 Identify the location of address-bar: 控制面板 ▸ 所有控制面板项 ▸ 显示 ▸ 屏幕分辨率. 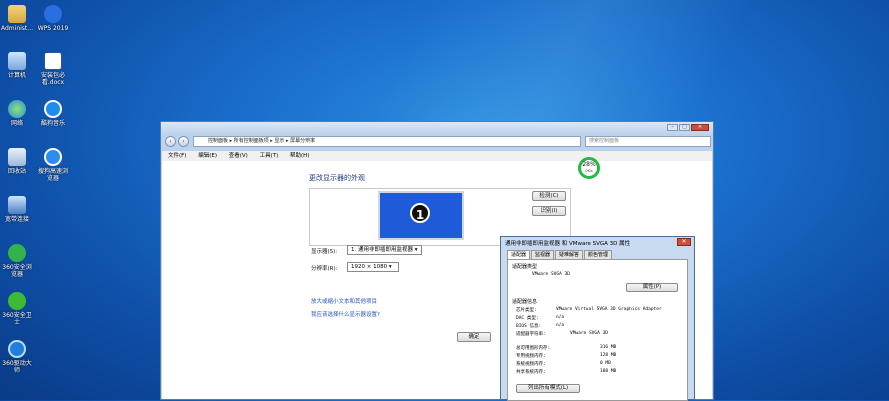
(387, 141).